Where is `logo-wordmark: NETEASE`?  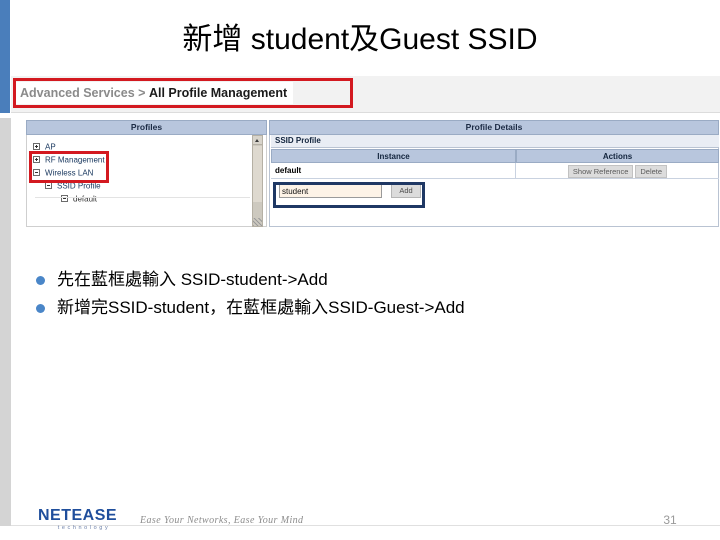
logo-wordmark: NETEASE is located at coordinates (78, 515).